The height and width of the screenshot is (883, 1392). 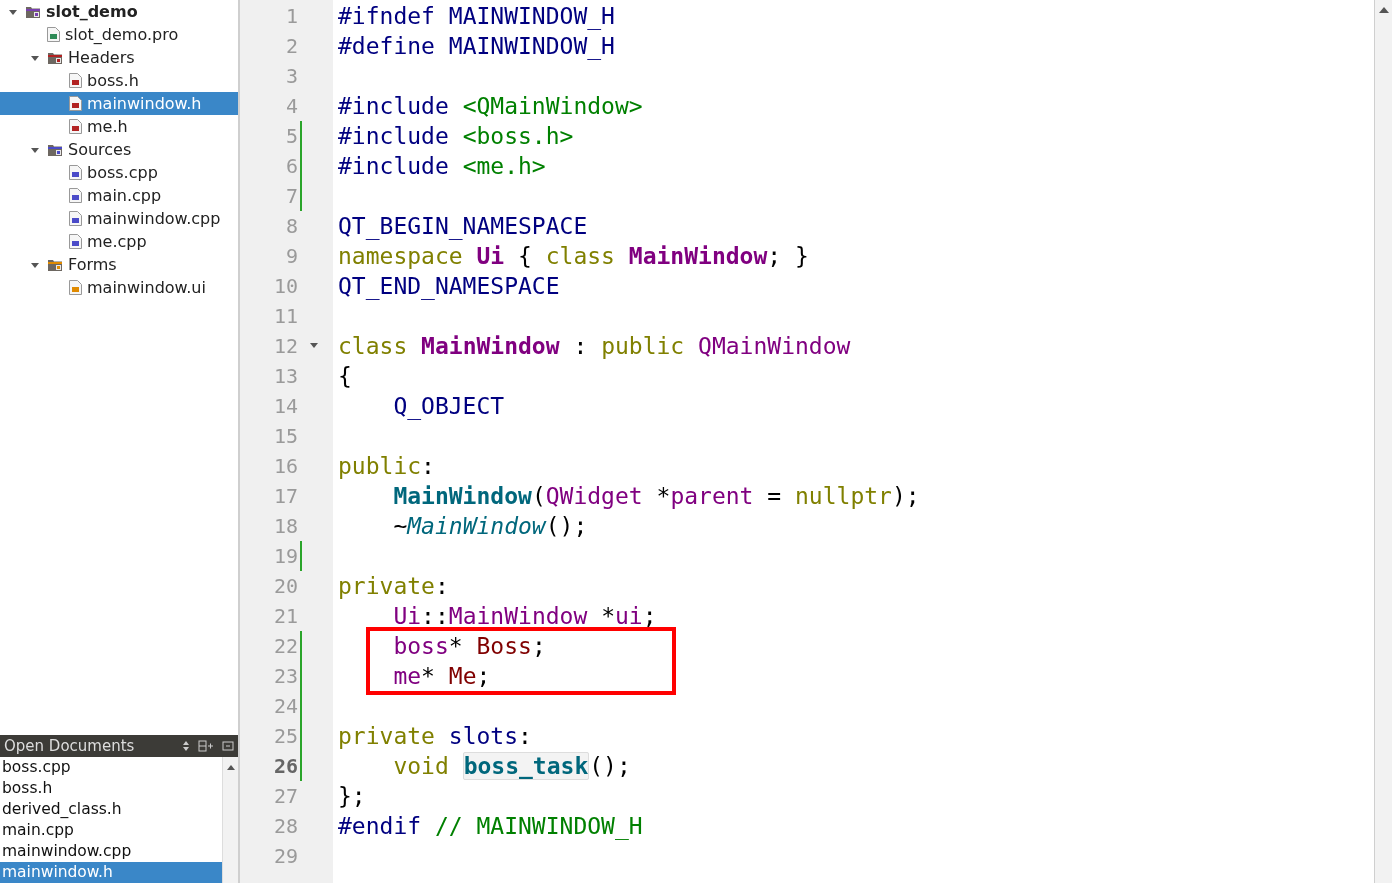 What do you see at coordinates (291, 256) in the screenshot?
I see `line-number: 9` at bounding box center [291, 256].